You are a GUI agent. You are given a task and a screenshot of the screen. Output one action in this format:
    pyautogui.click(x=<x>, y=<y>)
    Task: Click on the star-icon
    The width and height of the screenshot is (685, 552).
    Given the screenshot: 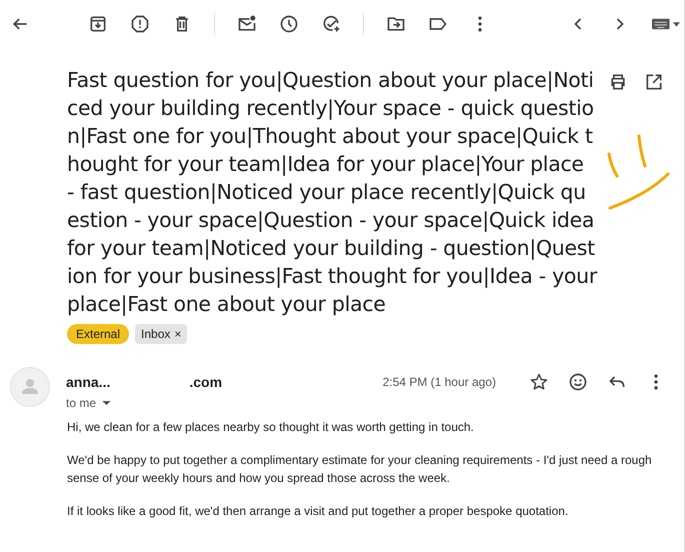 What is the action you would take?
    pyautogui.click(x=539, y=382)
    